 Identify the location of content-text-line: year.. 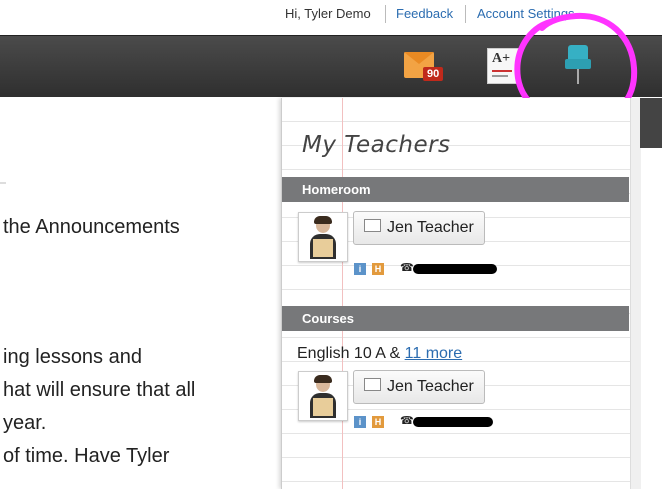
(25, 423).